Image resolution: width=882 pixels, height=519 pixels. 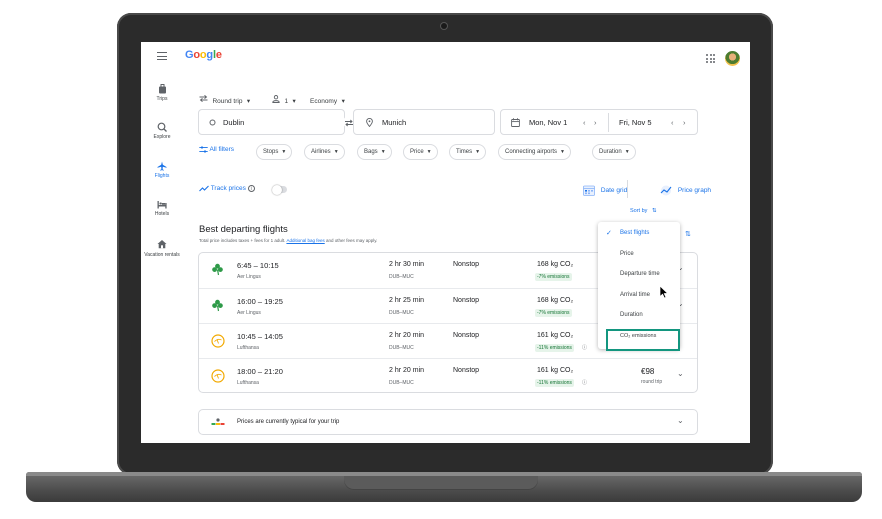 What do you see at coordinates (162, 214) in the screenshot?
I see `sidebar-item-label: Hotels` at bounding box center [162, 214].